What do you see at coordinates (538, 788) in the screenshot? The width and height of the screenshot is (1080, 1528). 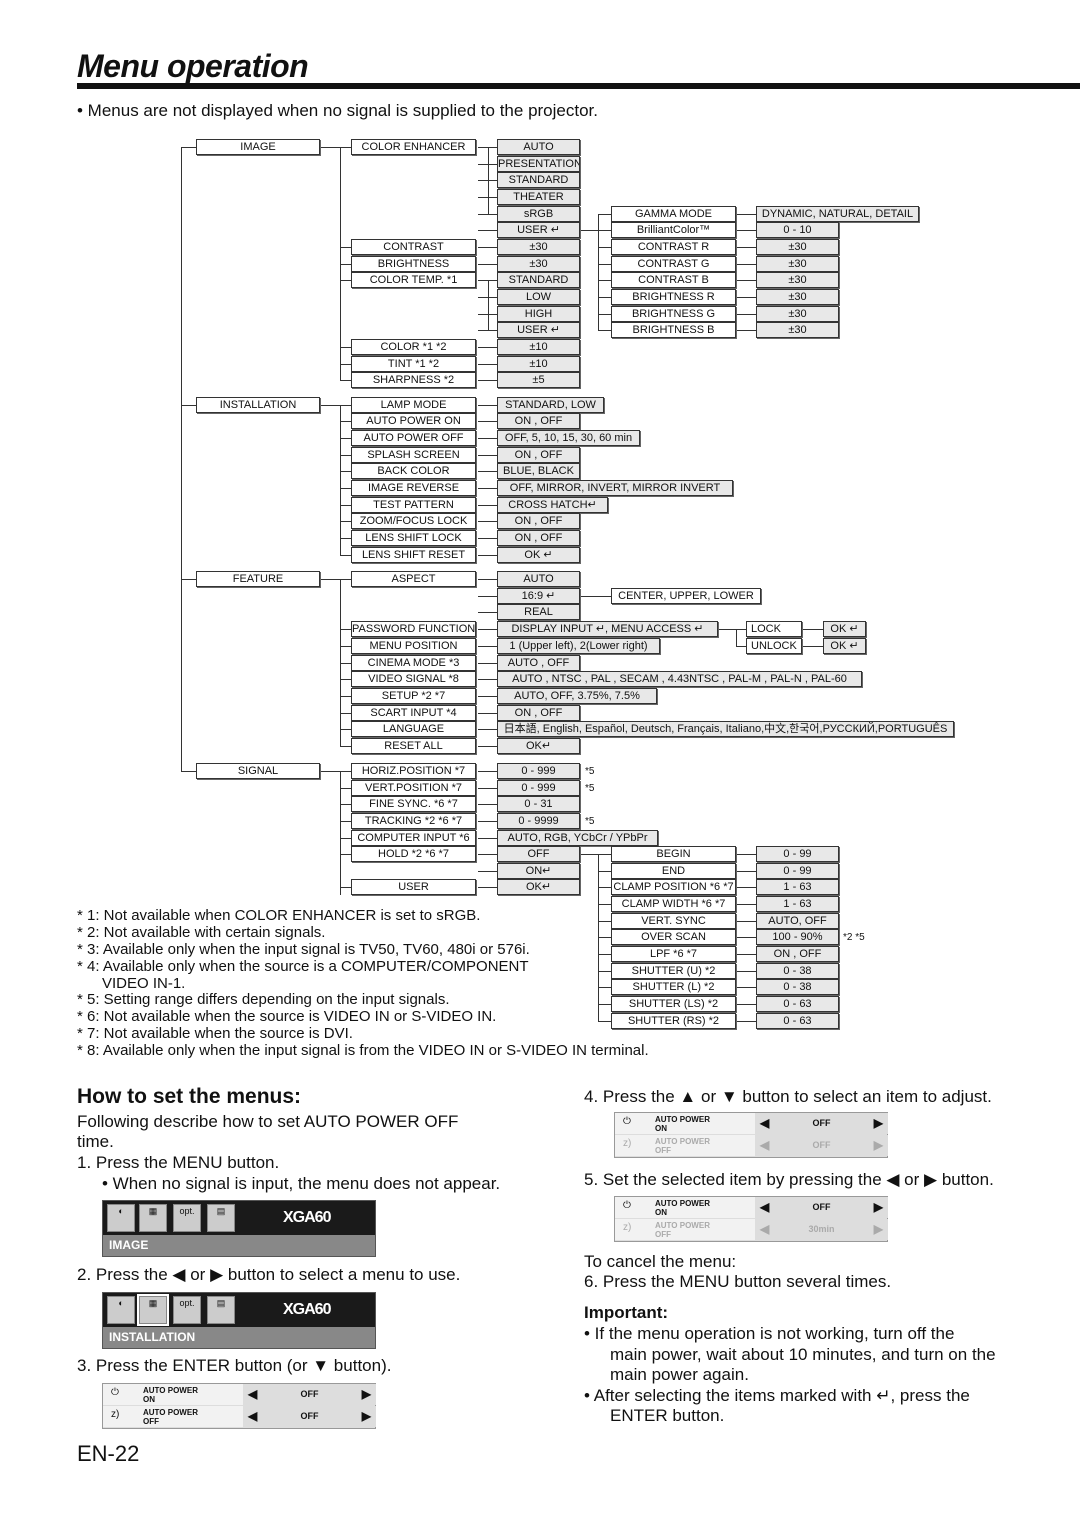 I see `menu-tree-box: 0 - 999` at bounding box center [538, 788].